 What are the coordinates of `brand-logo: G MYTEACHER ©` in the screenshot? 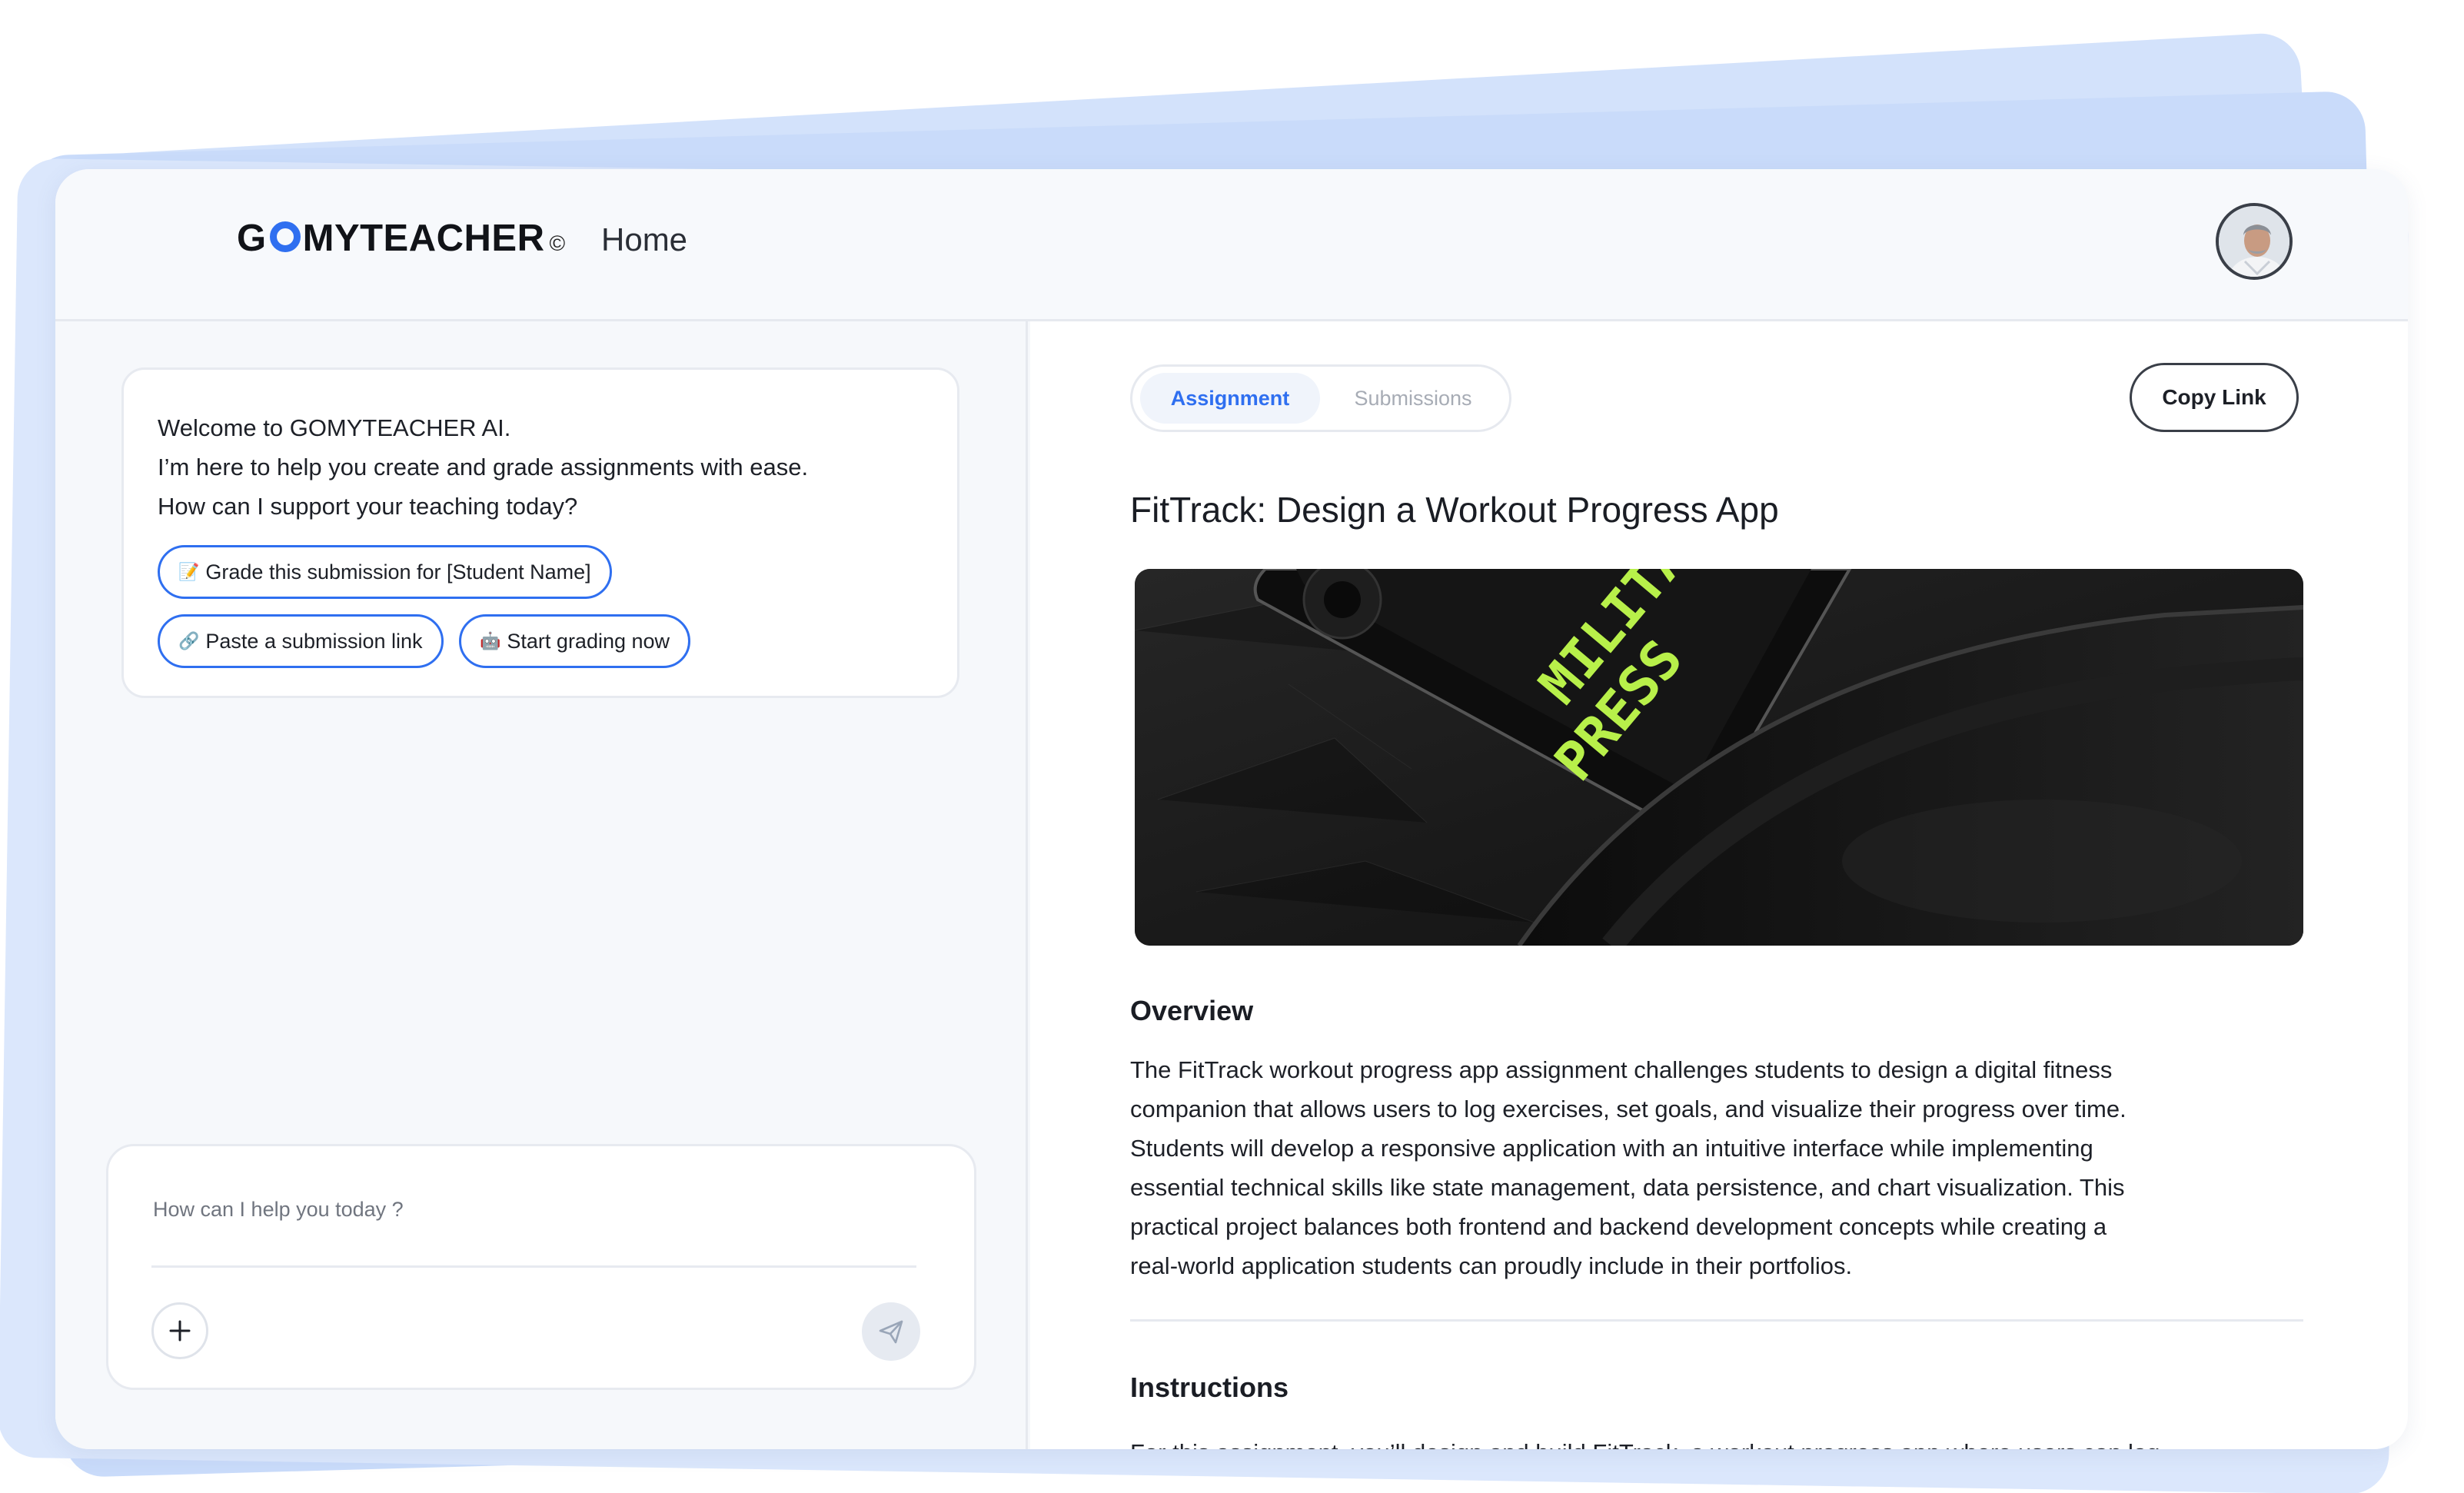 It's located at (401, 244).